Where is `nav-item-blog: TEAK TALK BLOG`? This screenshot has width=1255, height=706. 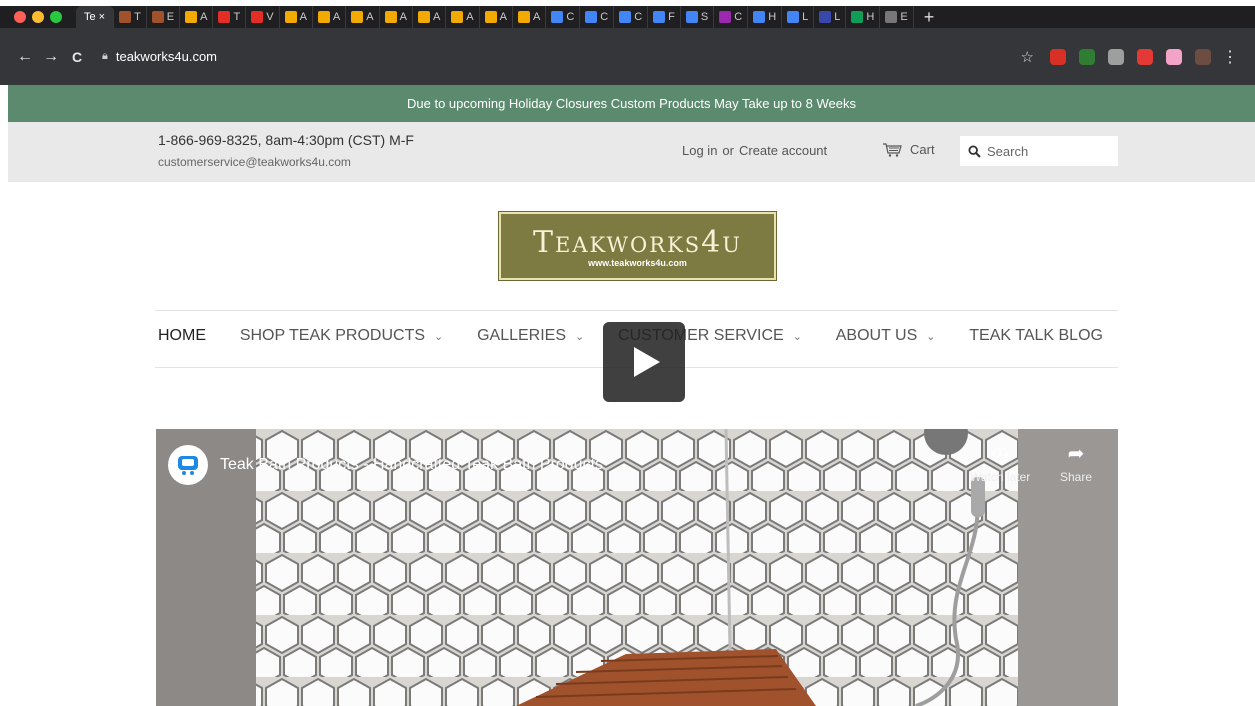
nav-item-blog: TEAK TALK BLOG is located at coordinates (1036, 336).